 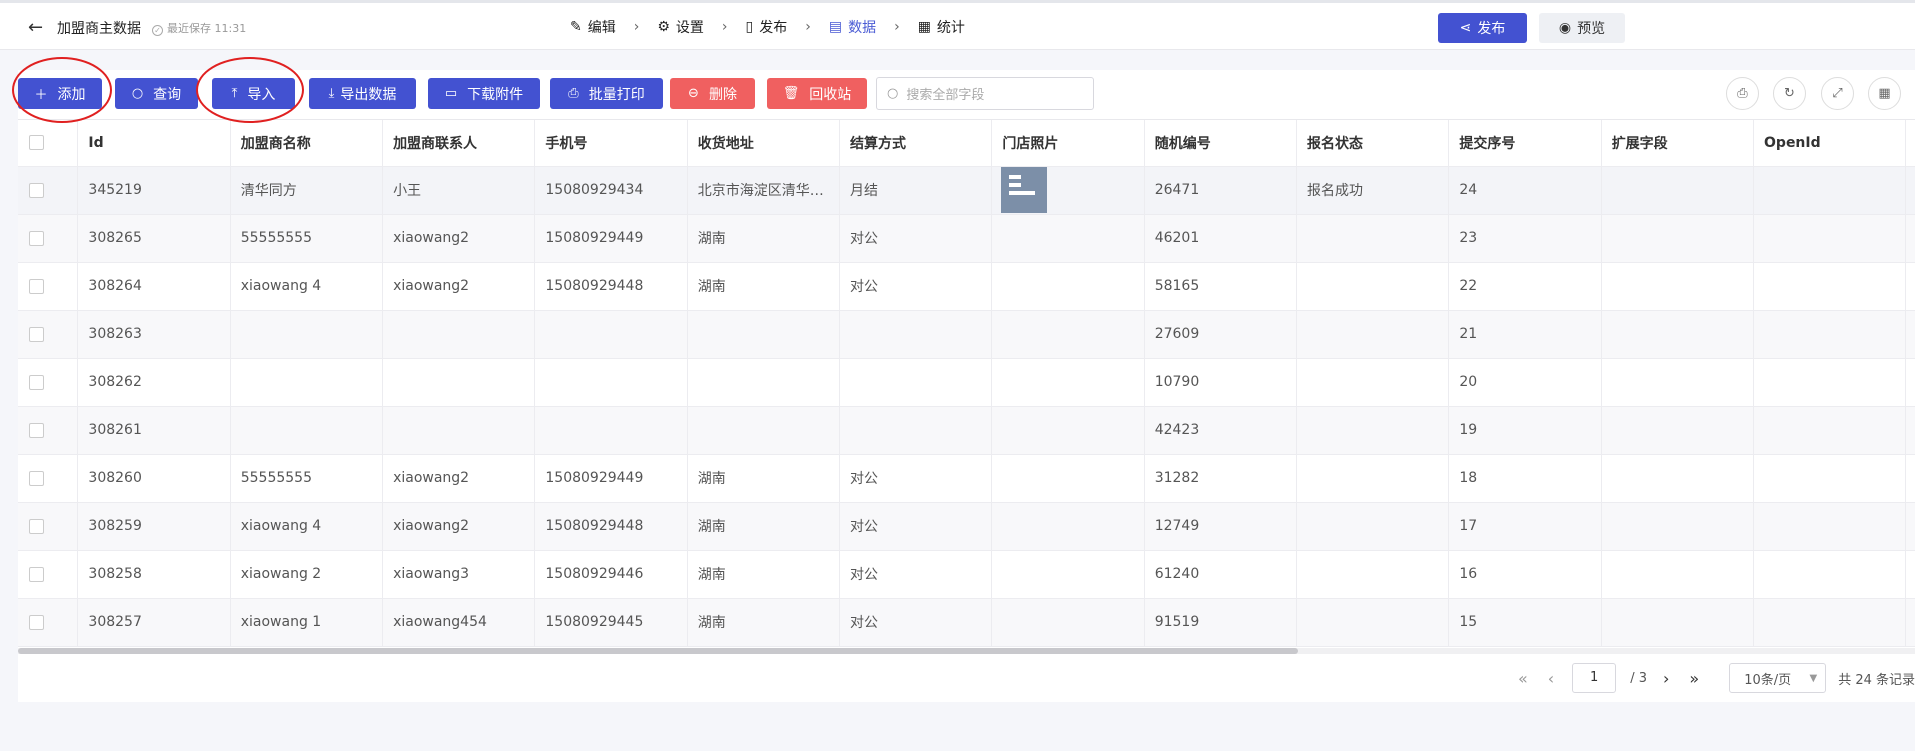 What do you see at coordinates (484, 93) in the screenshot?
I see `download-attachments-button: ▭ 下载附件` at bounding box center [484, 93].